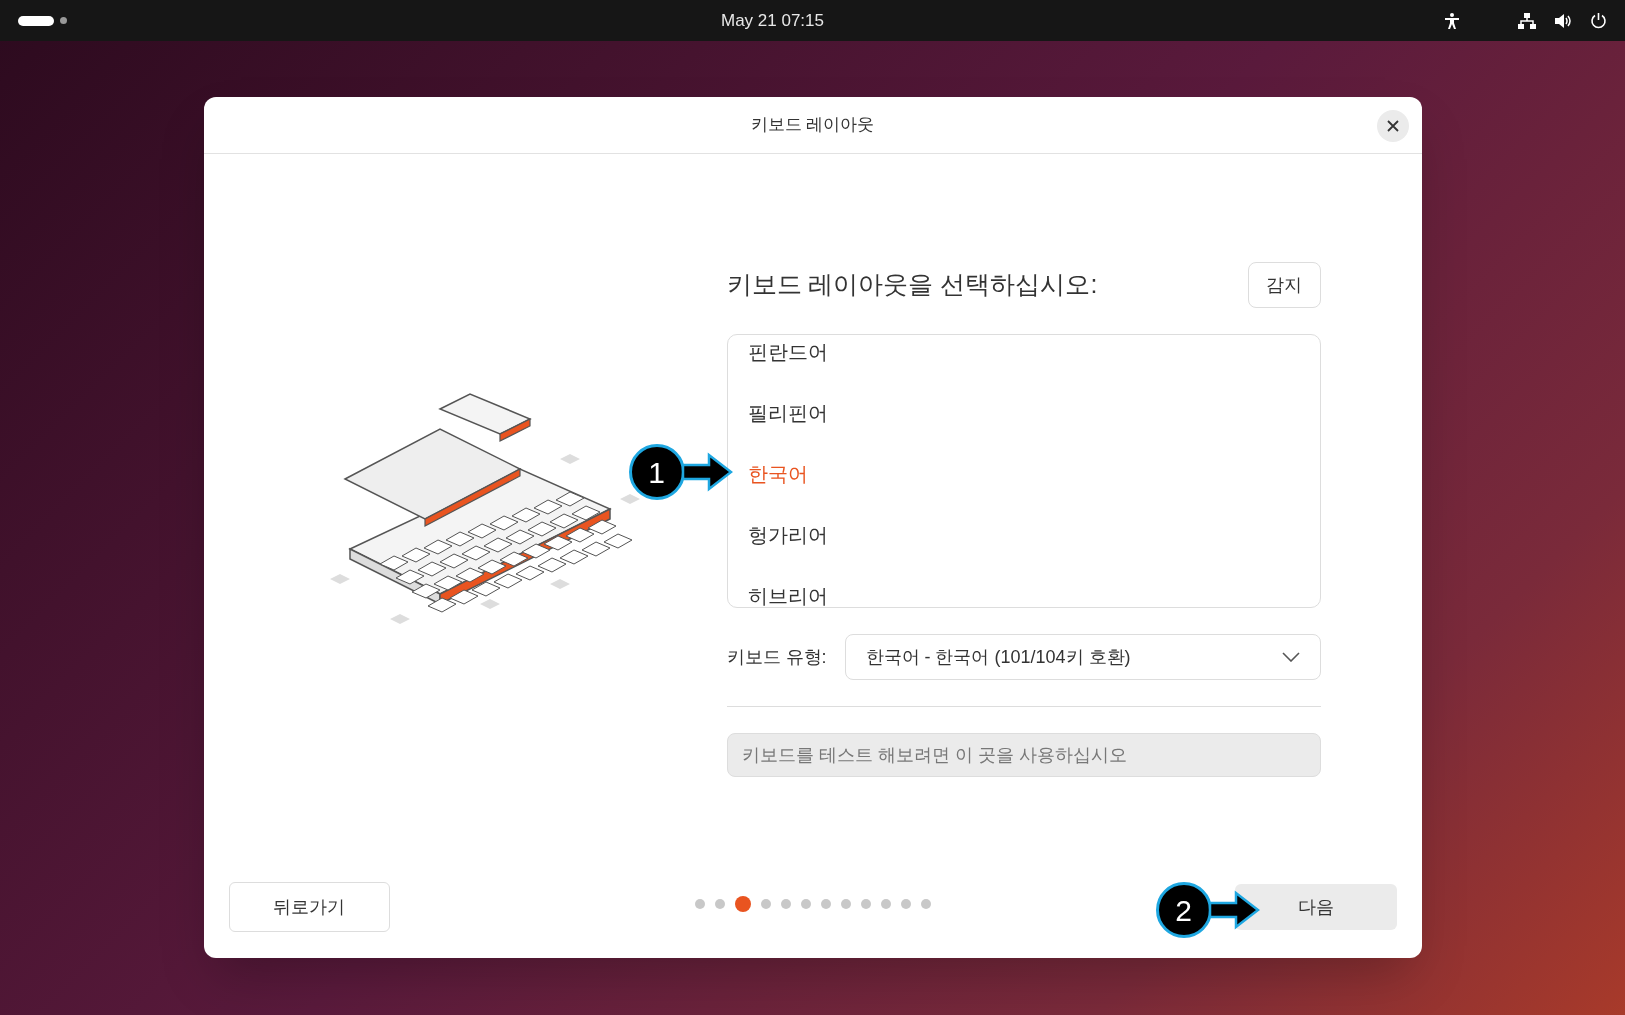 This screenshot has height=1015, width=1625. I want to click on layout-list-item: 헝가리어, so click(1023, 534).